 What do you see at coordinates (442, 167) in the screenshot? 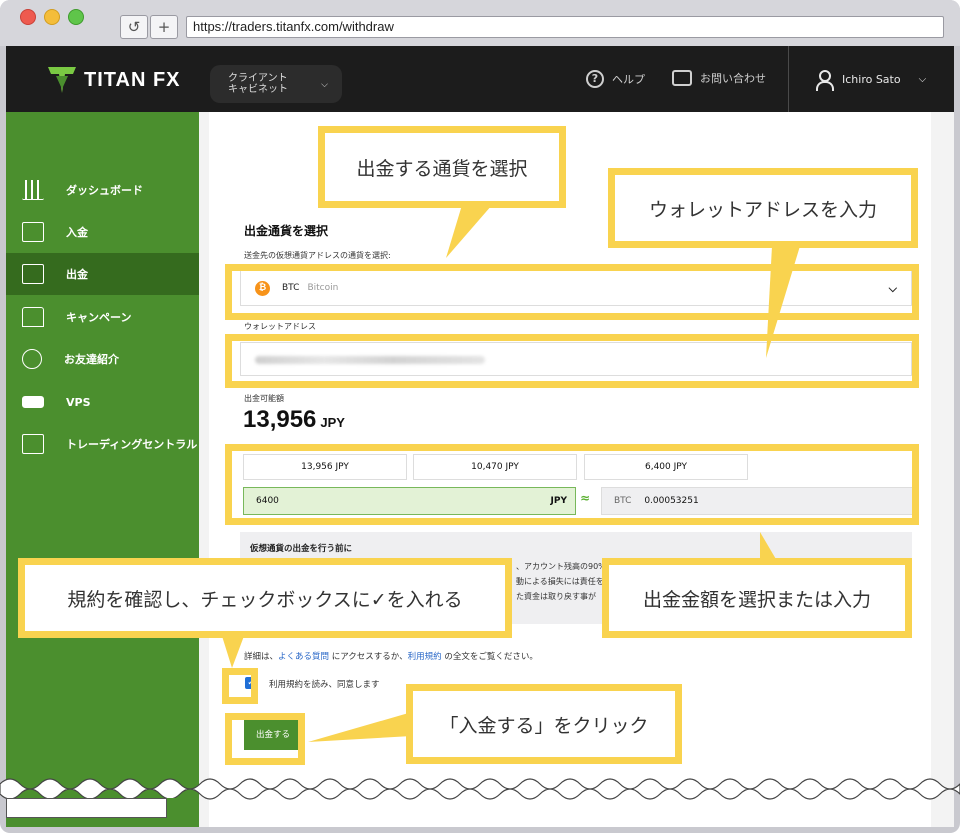
I see `callout-select-currency: 出金する通貨を選択` at bounding box center [442, 167].